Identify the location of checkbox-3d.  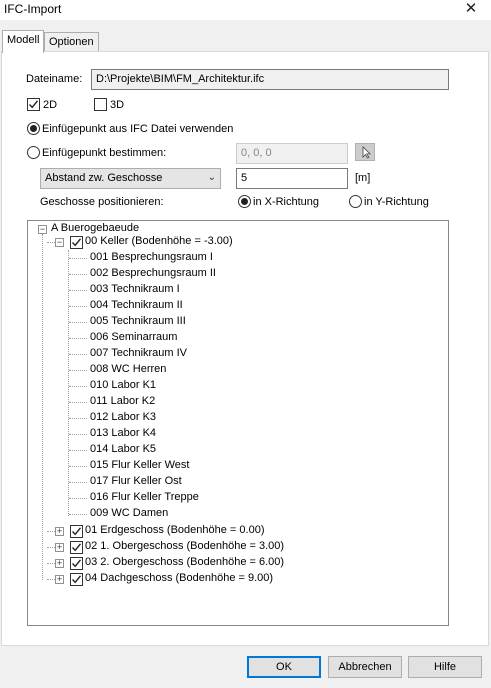
(100, 104).